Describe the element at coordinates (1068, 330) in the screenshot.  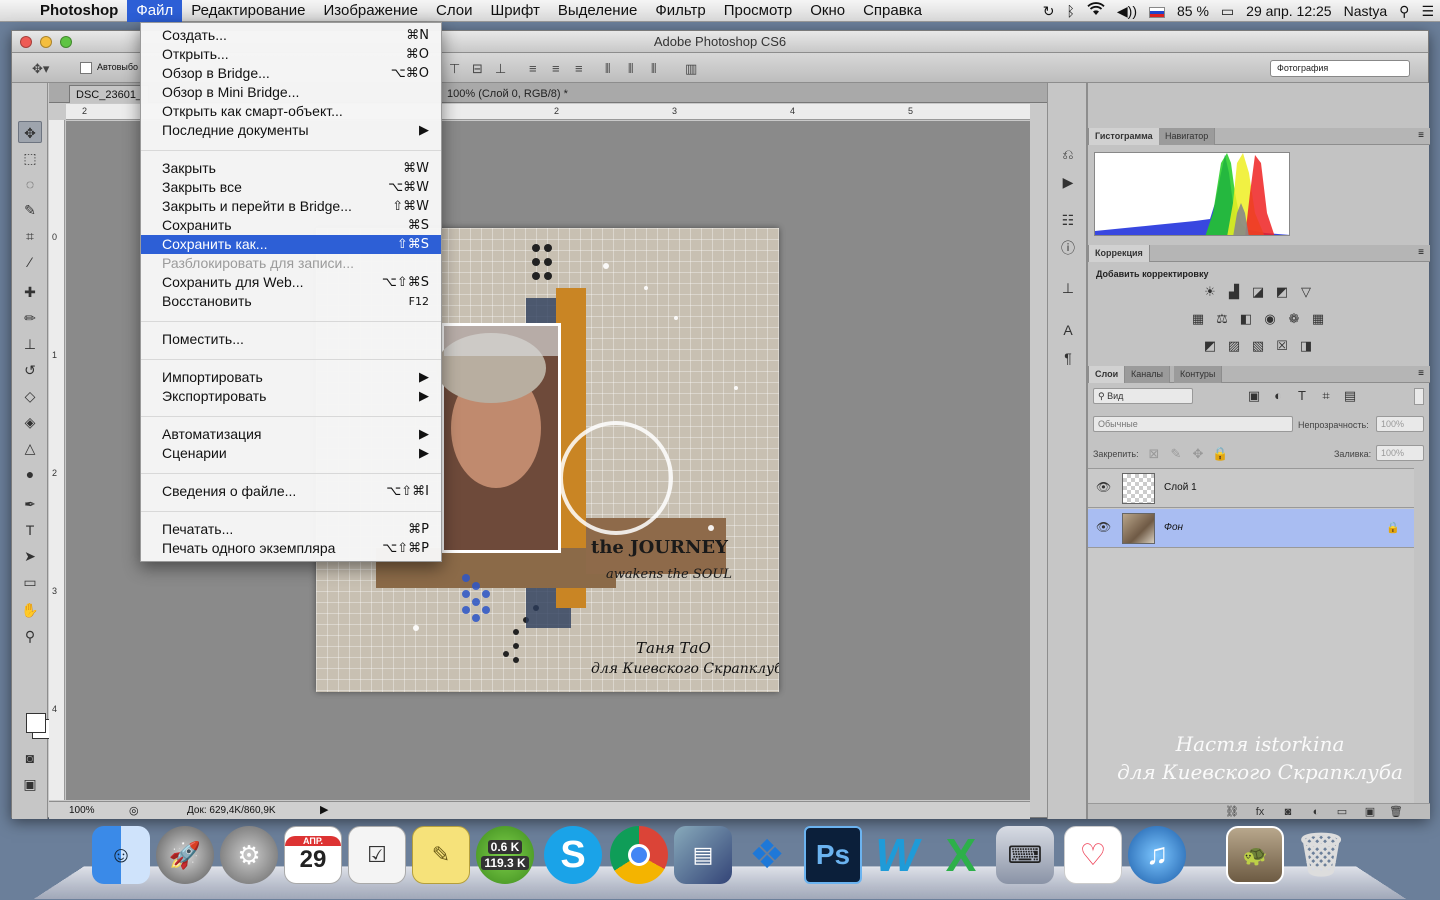
I see `character-panel-icon: A` at that location.